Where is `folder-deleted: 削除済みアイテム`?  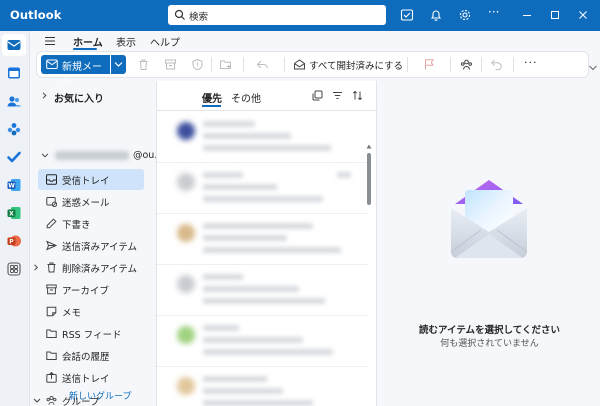
folder-deleted: 削除済みアイテム is located at coordinates (89, 267).